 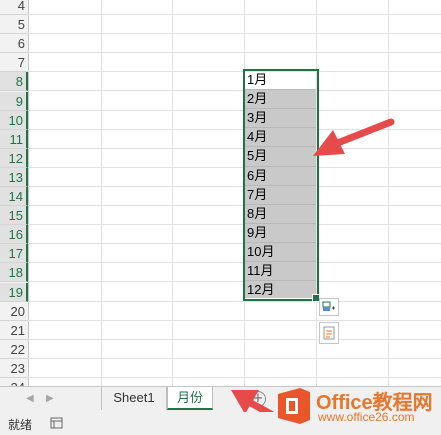 What do you see at coordinates (354, 137) in the screenshot?
I see `red-arrow-annotation` at bounding box center [354, 137].